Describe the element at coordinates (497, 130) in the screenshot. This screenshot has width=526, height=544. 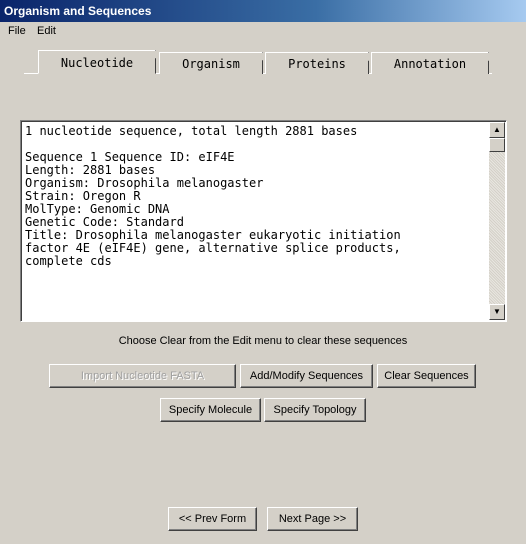
I see `scroll-up-icon: ▲` at that location.